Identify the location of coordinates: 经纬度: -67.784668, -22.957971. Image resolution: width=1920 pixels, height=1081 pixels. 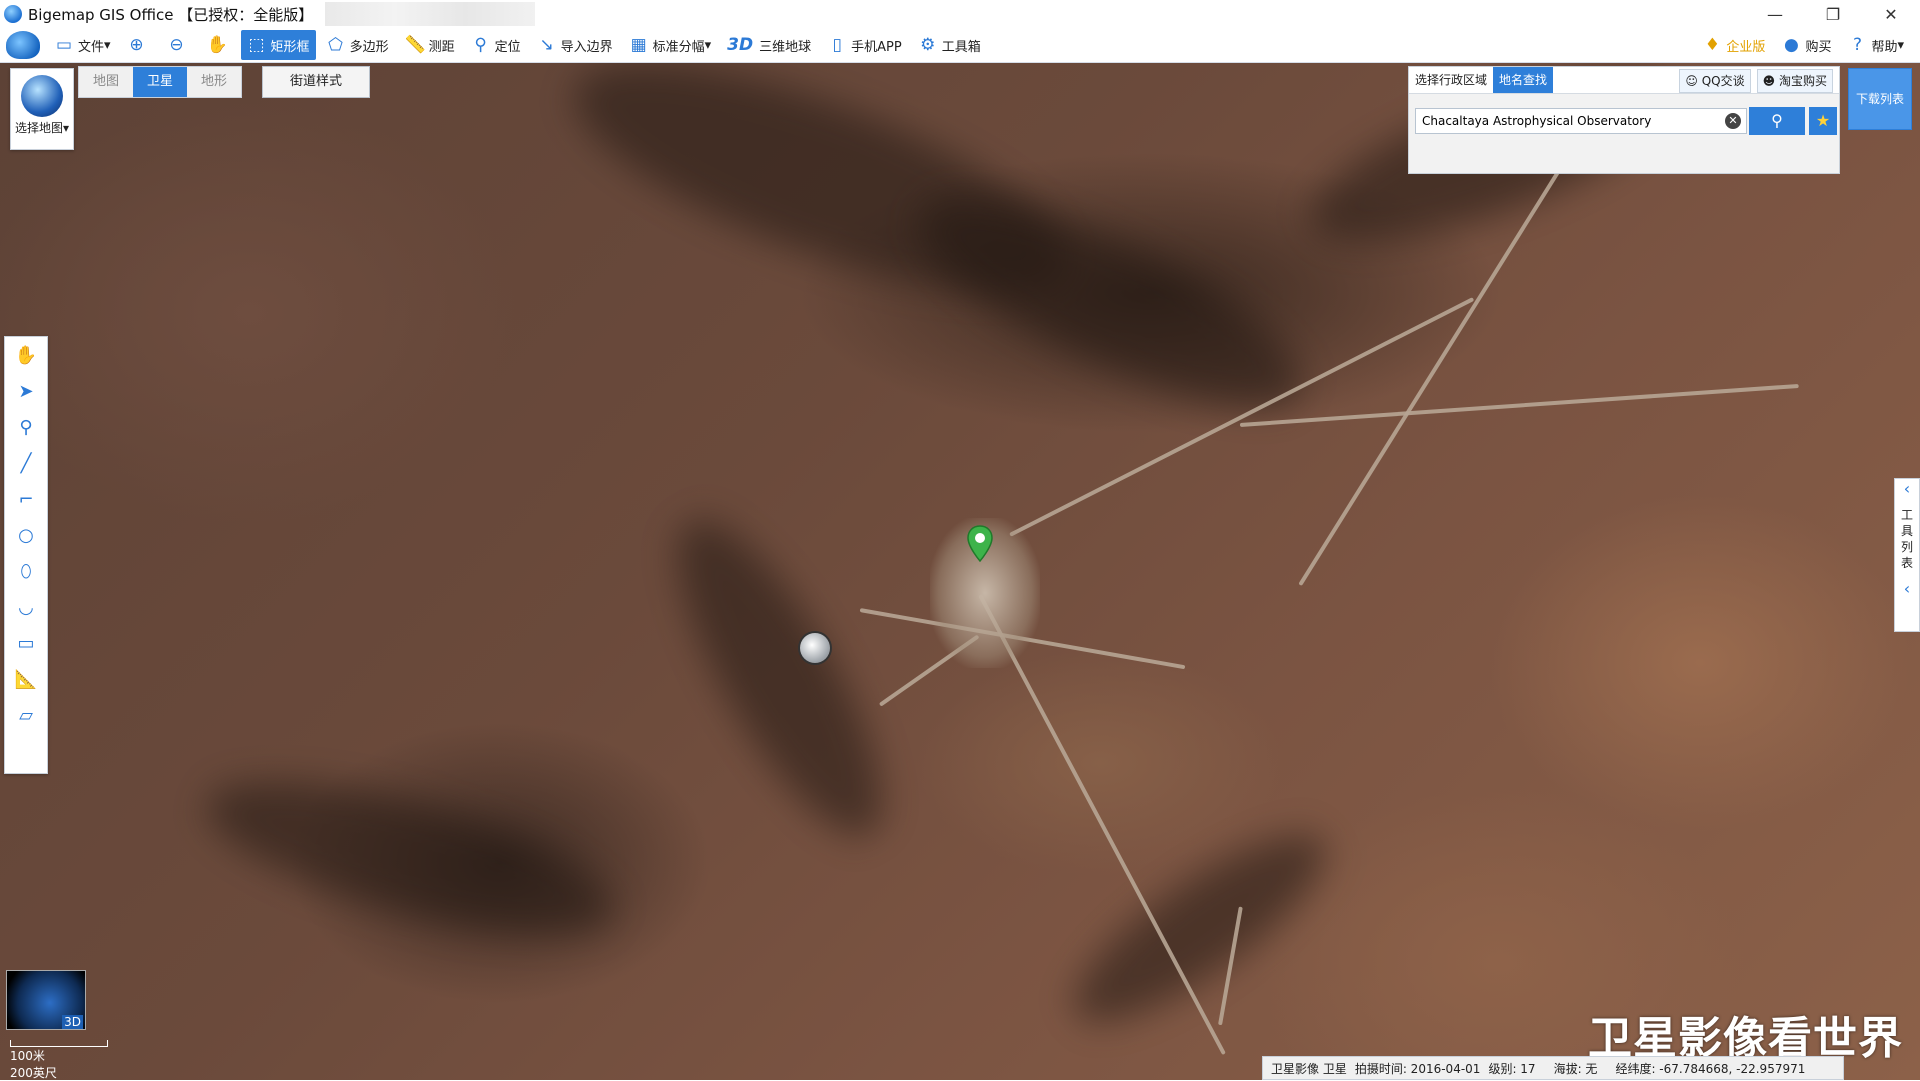
(1710, 1068).